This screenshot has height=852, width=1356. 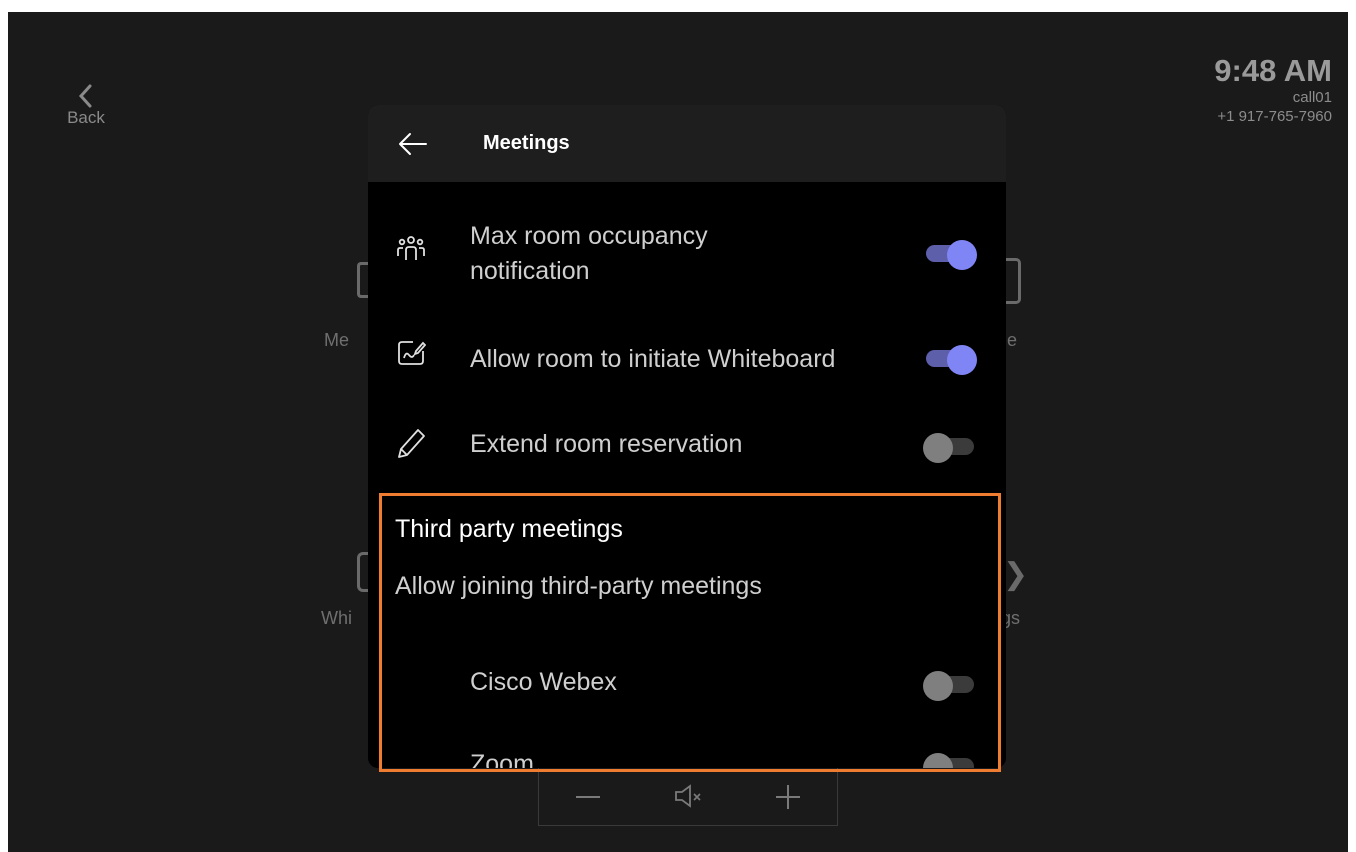 I want to click on pencil-icon, so click(x=411, y=442).